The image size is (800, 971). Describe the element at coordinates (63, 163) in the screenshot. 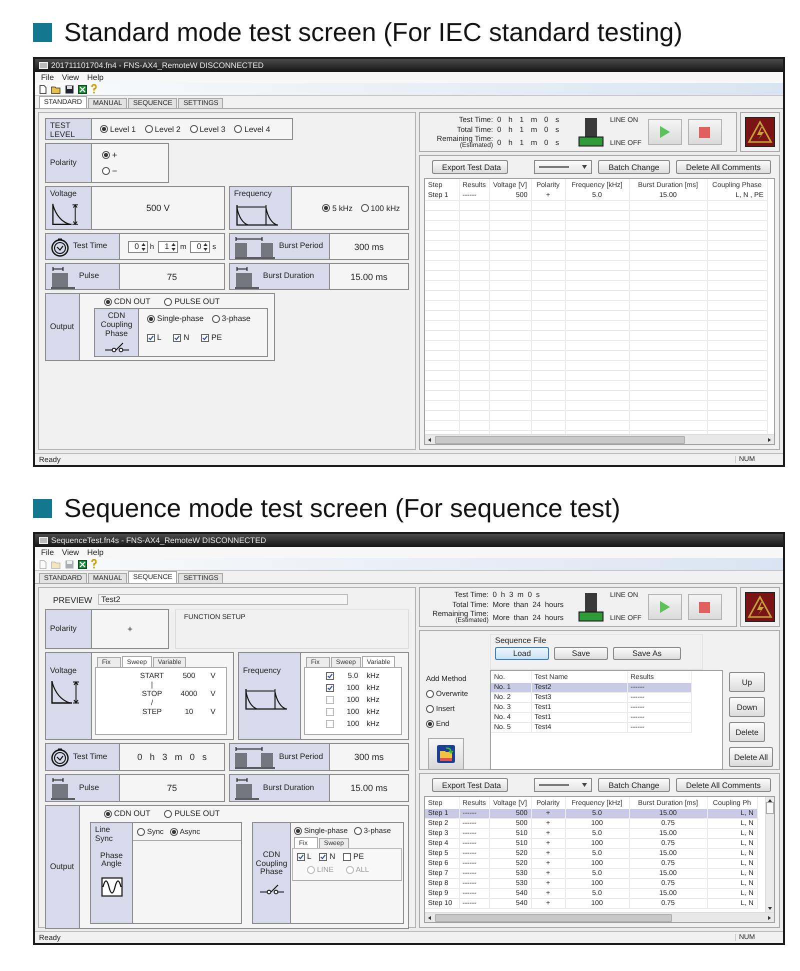

I see `field-label: Polarity` at that location.